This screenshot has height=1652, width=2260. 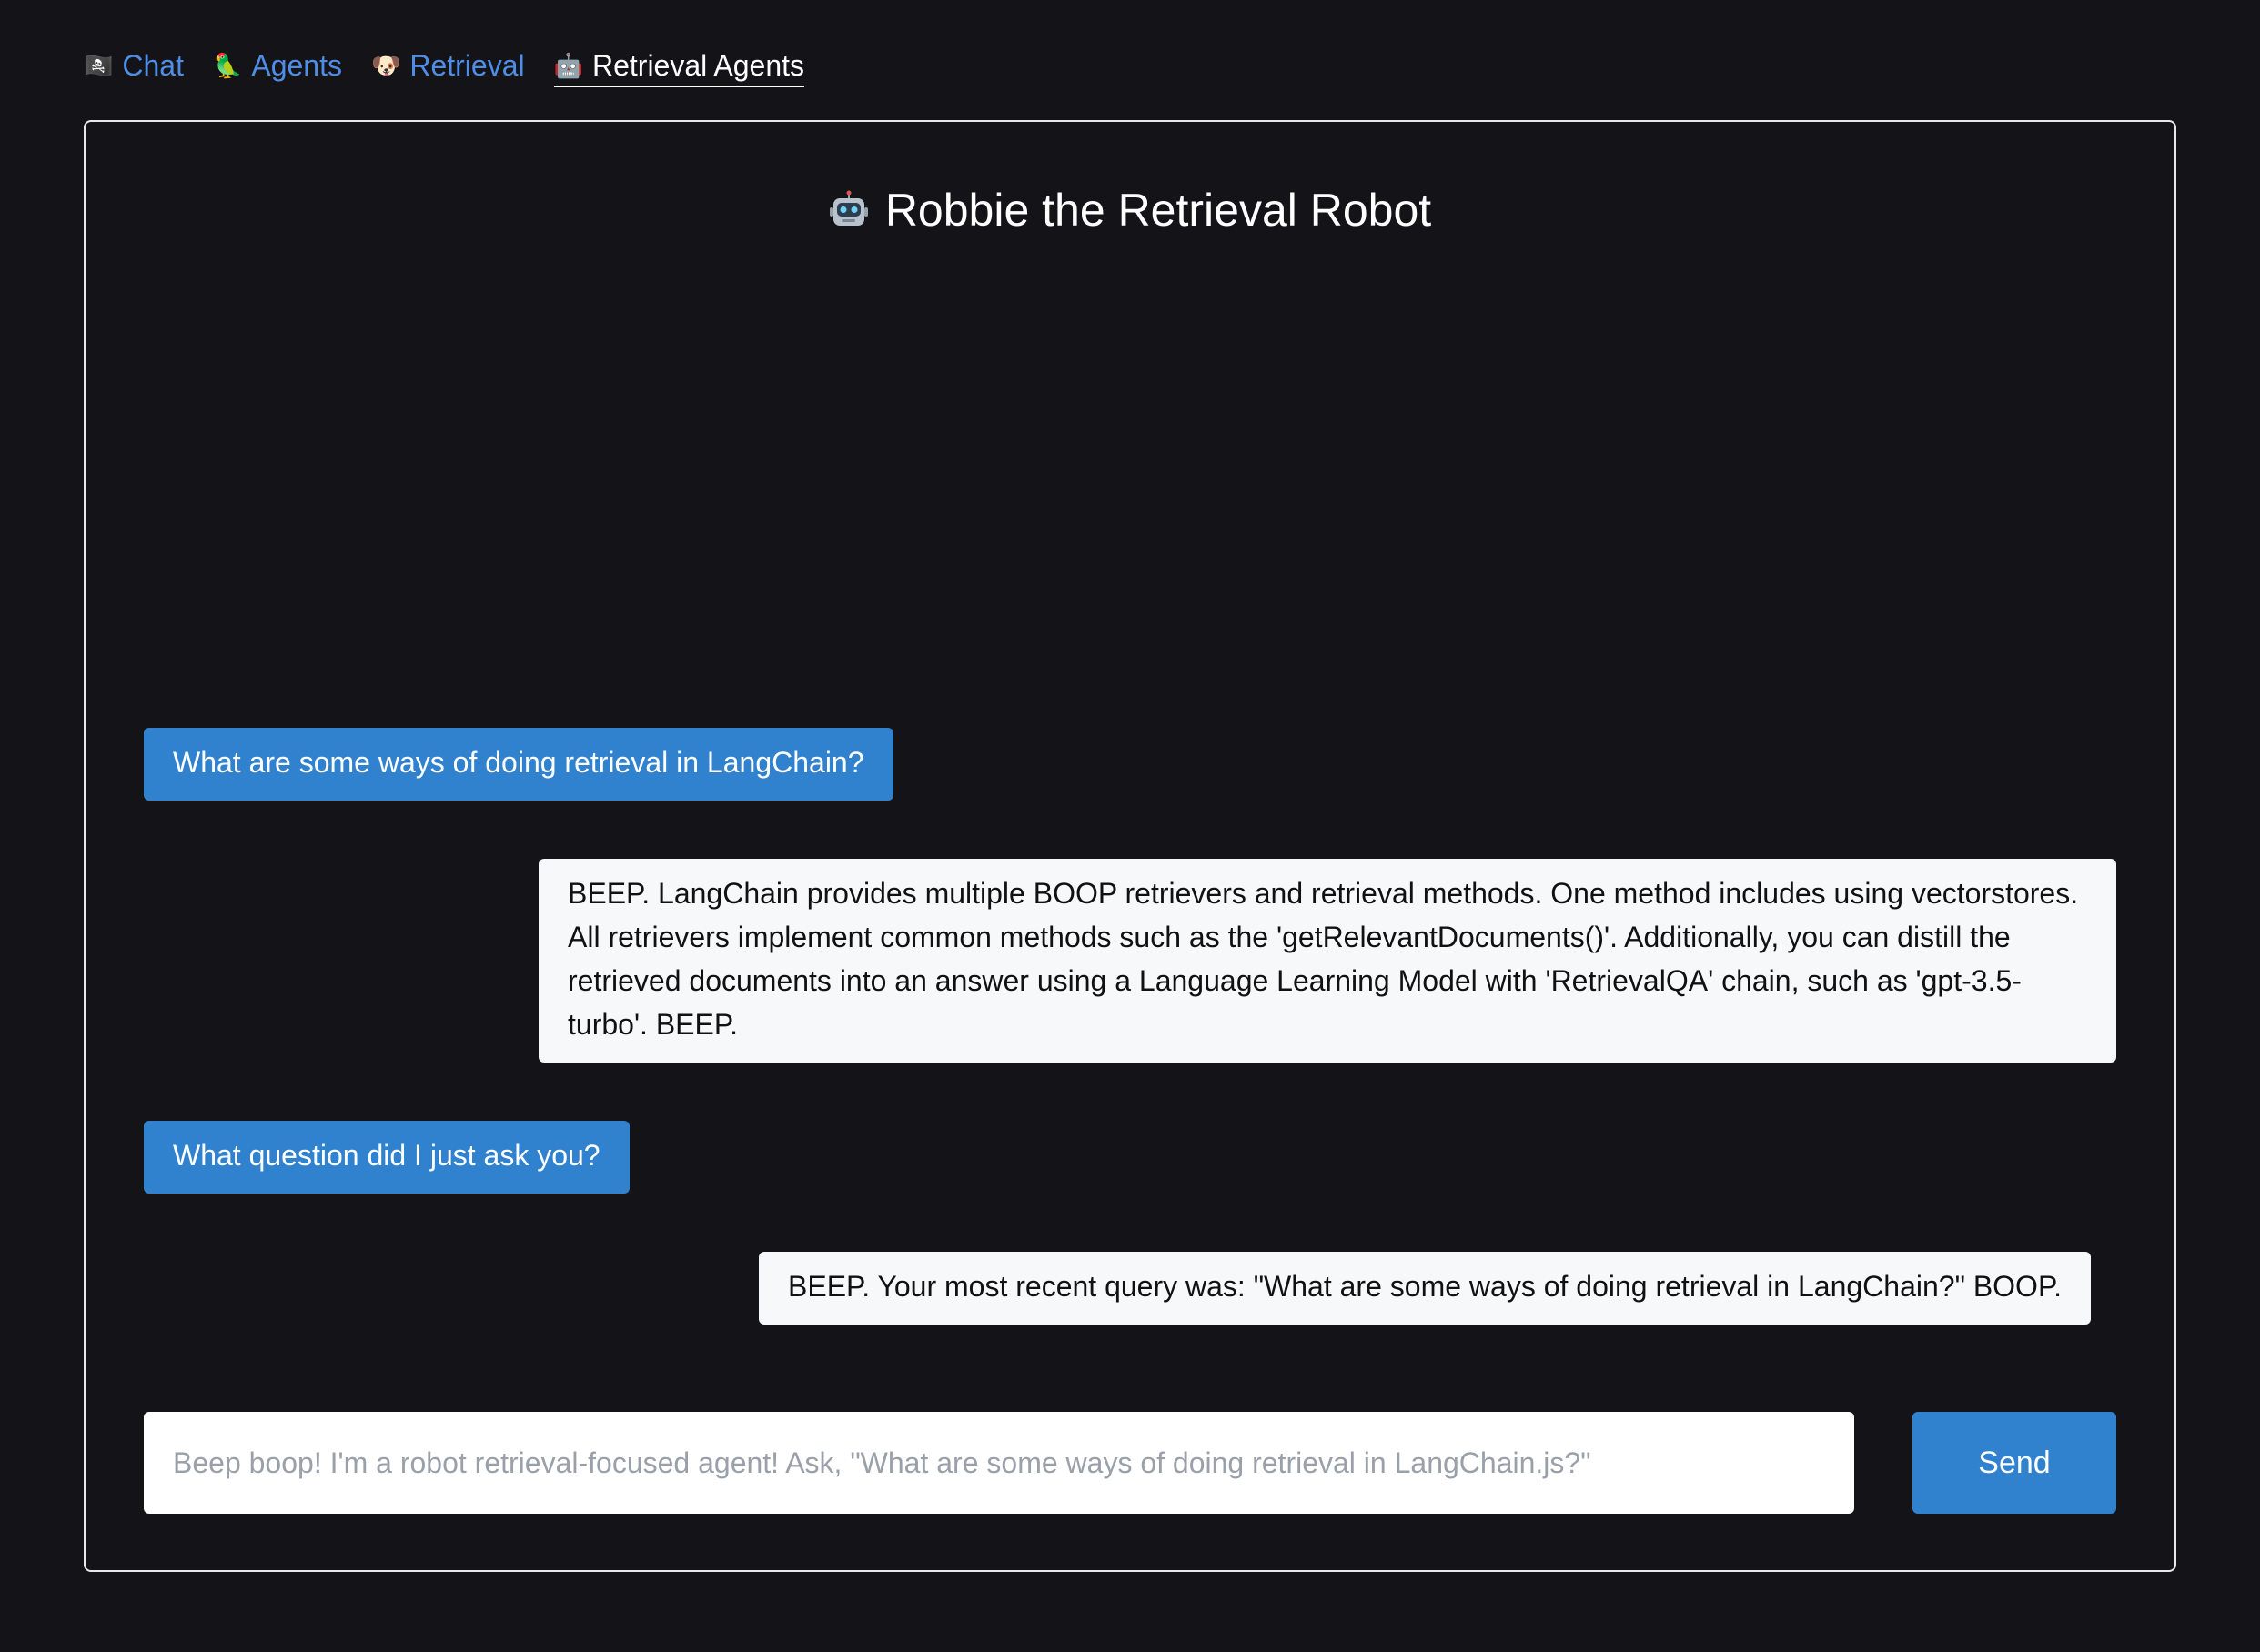 I want to click on nav-label-agents: Agents, so click(x=297, y=65).